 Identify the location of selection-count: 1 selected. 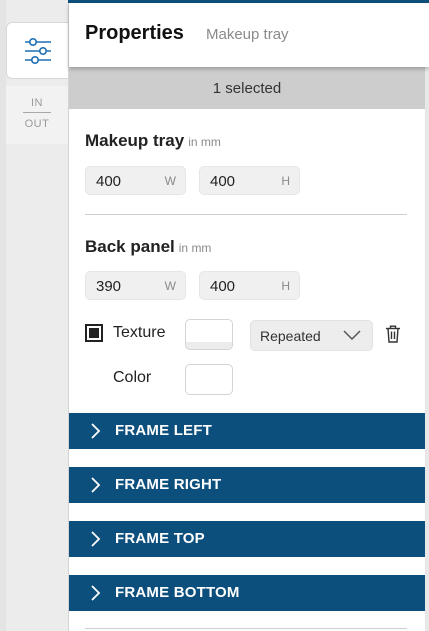
(247, 88).